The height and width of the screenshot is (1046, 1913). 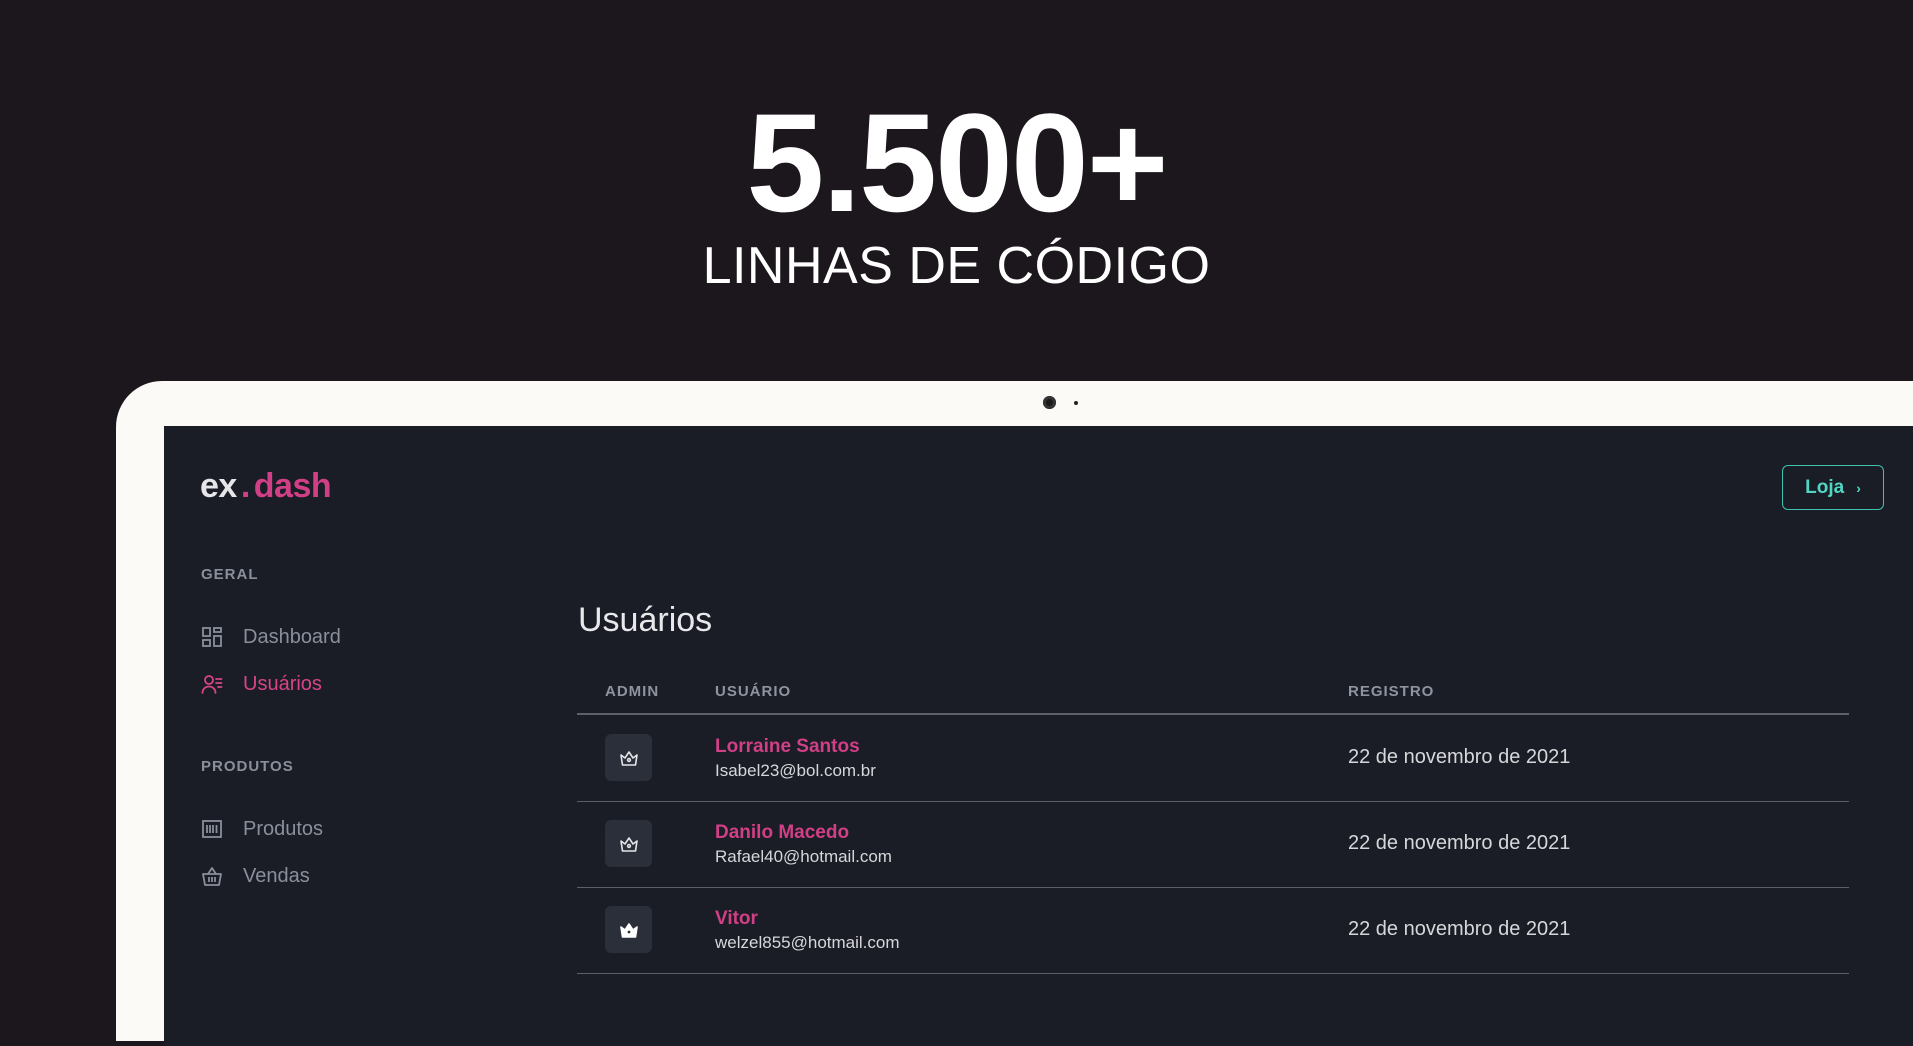 What do you see at coordinates (807, 942) in the screenshot?
I see `user-email: welzel855@hotmail.com` at bounding box center [807, 942].